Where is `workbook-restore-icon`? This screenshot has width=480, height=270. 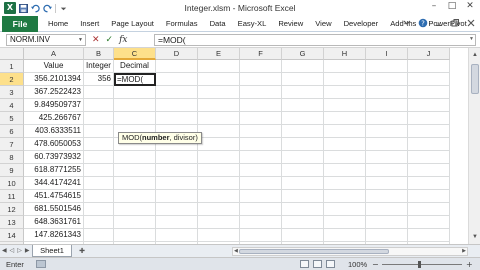
workbook-restore-icon is located at coordinates (455, 23).